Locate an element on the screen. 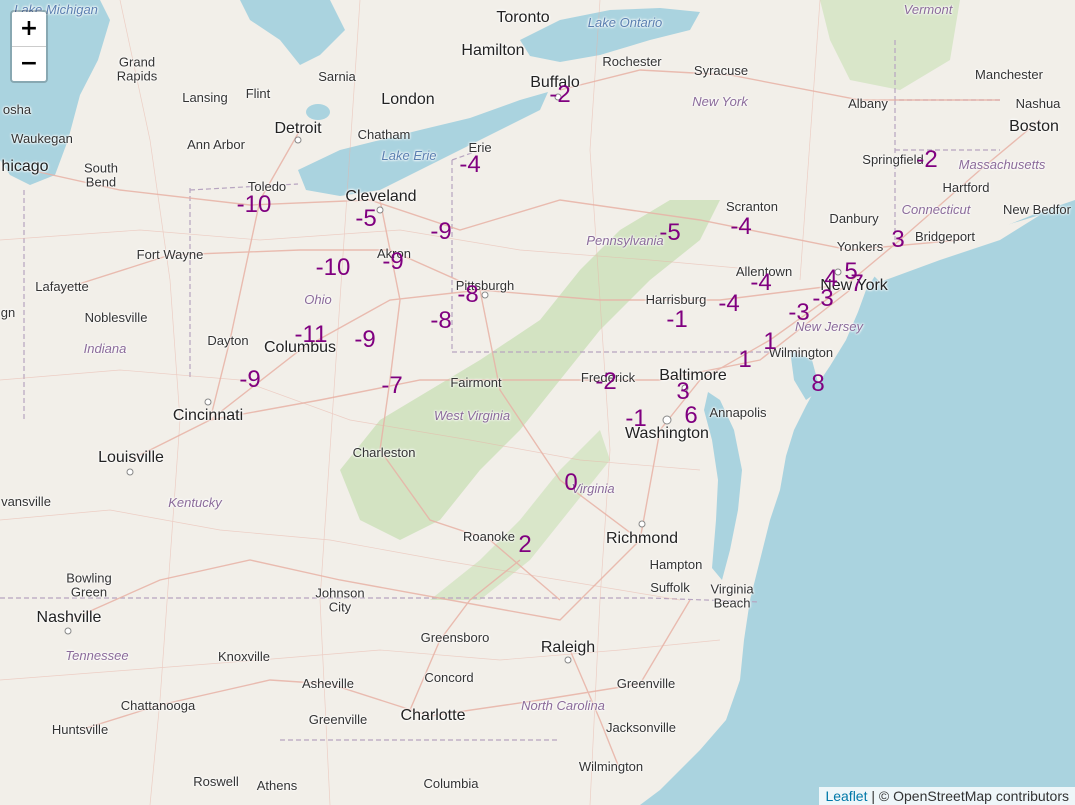 The image size is (1075, 805). place-label: New York is located at coordinates (720, 101).